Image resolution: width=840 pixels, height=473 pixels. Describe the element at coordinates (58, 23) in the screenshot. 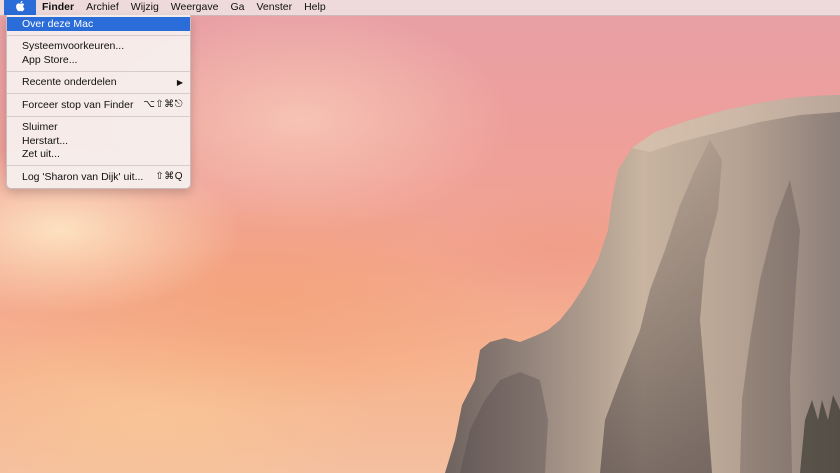

I see `menu-item-label: Over deze Mac` at that location.